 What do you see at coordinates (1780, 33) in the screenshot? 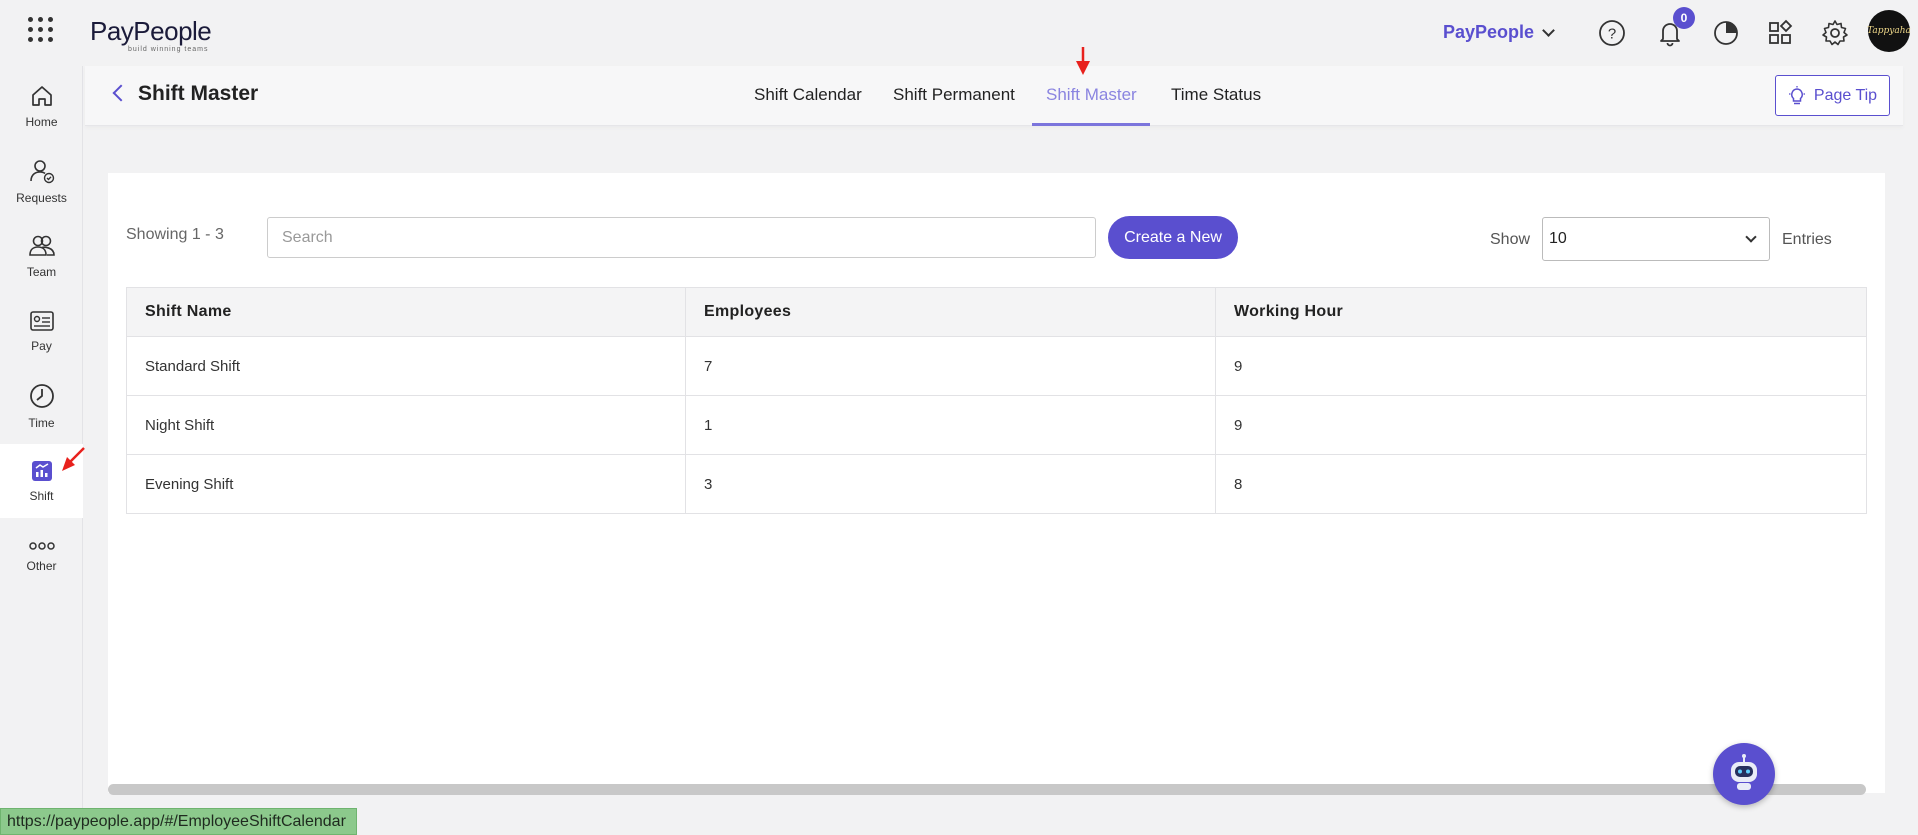
I see `widgets-icon` at bounding box center [1780, 33].